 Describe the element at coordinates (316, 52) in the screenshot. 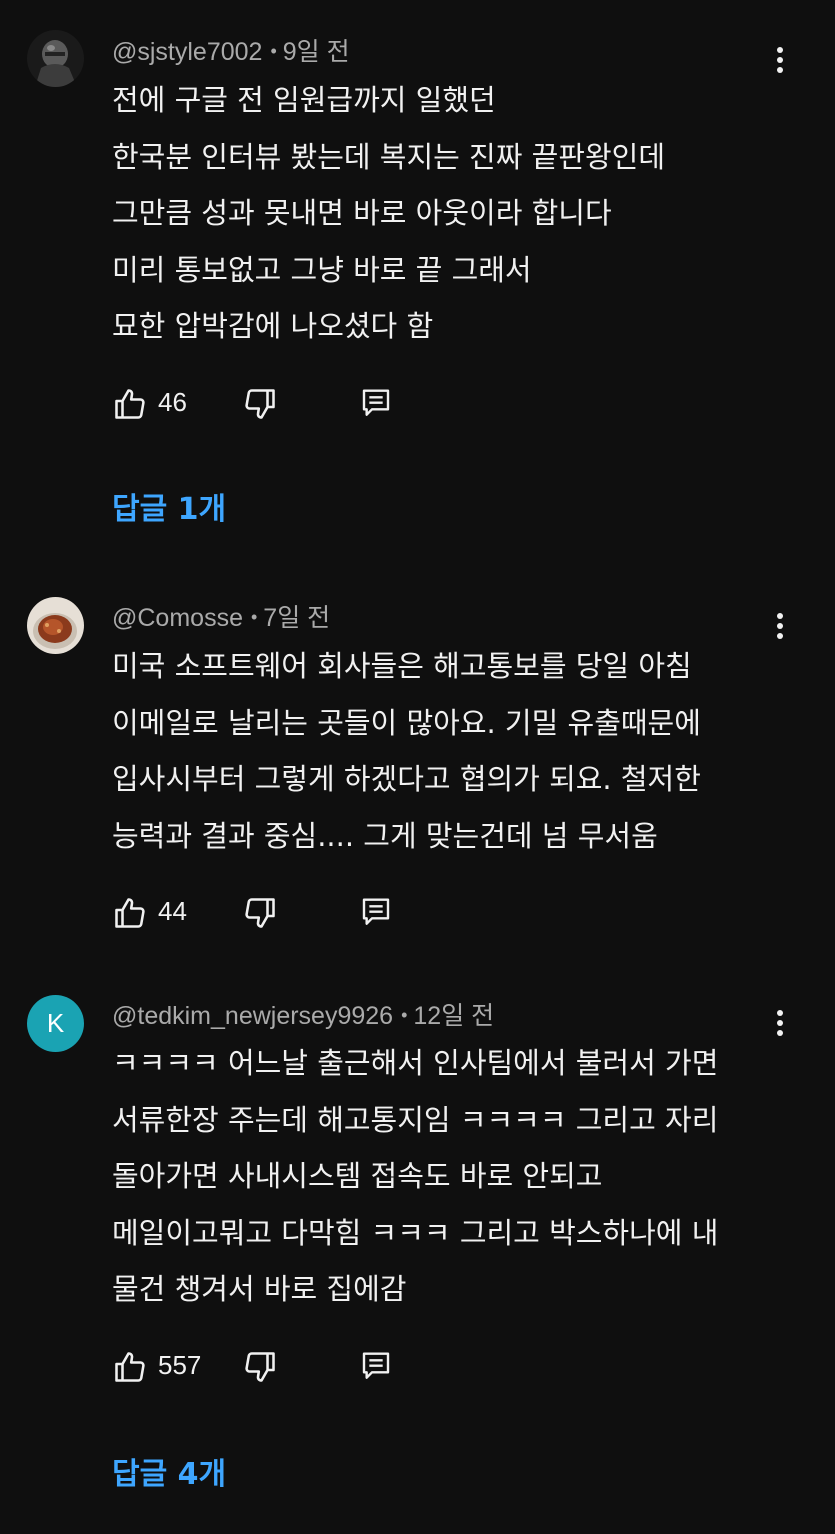

I see `comment-time: 9일 전` at that location.